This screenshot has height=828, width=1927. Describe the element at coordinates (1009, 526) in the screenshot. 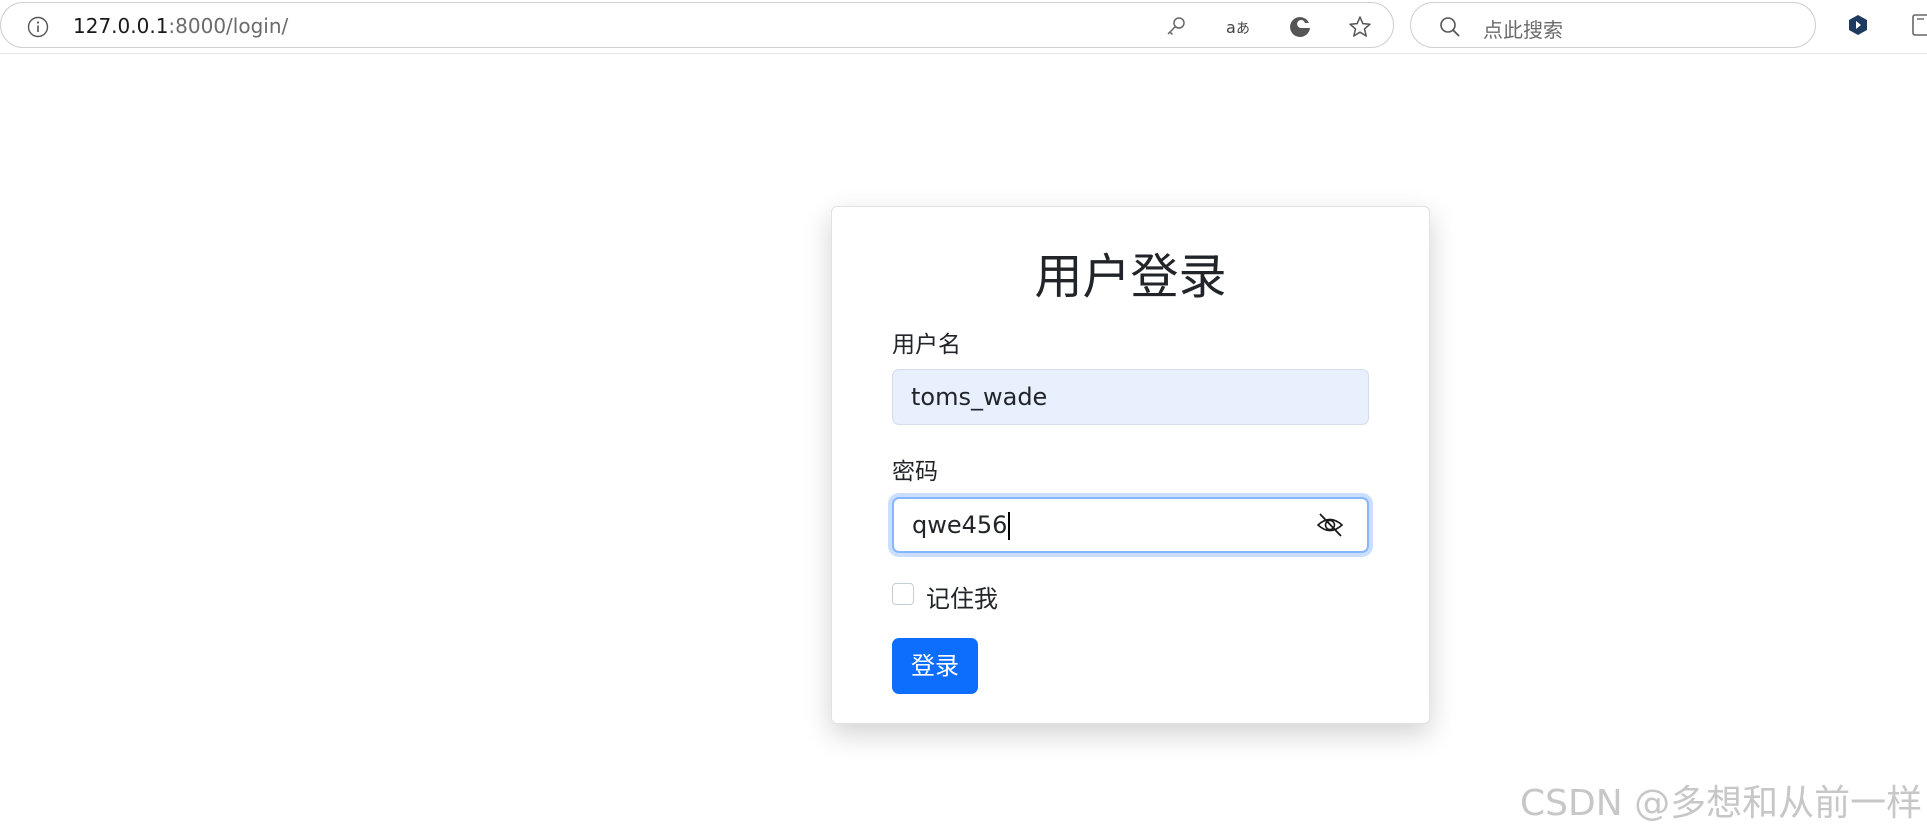

I see `text-caret` at that location.